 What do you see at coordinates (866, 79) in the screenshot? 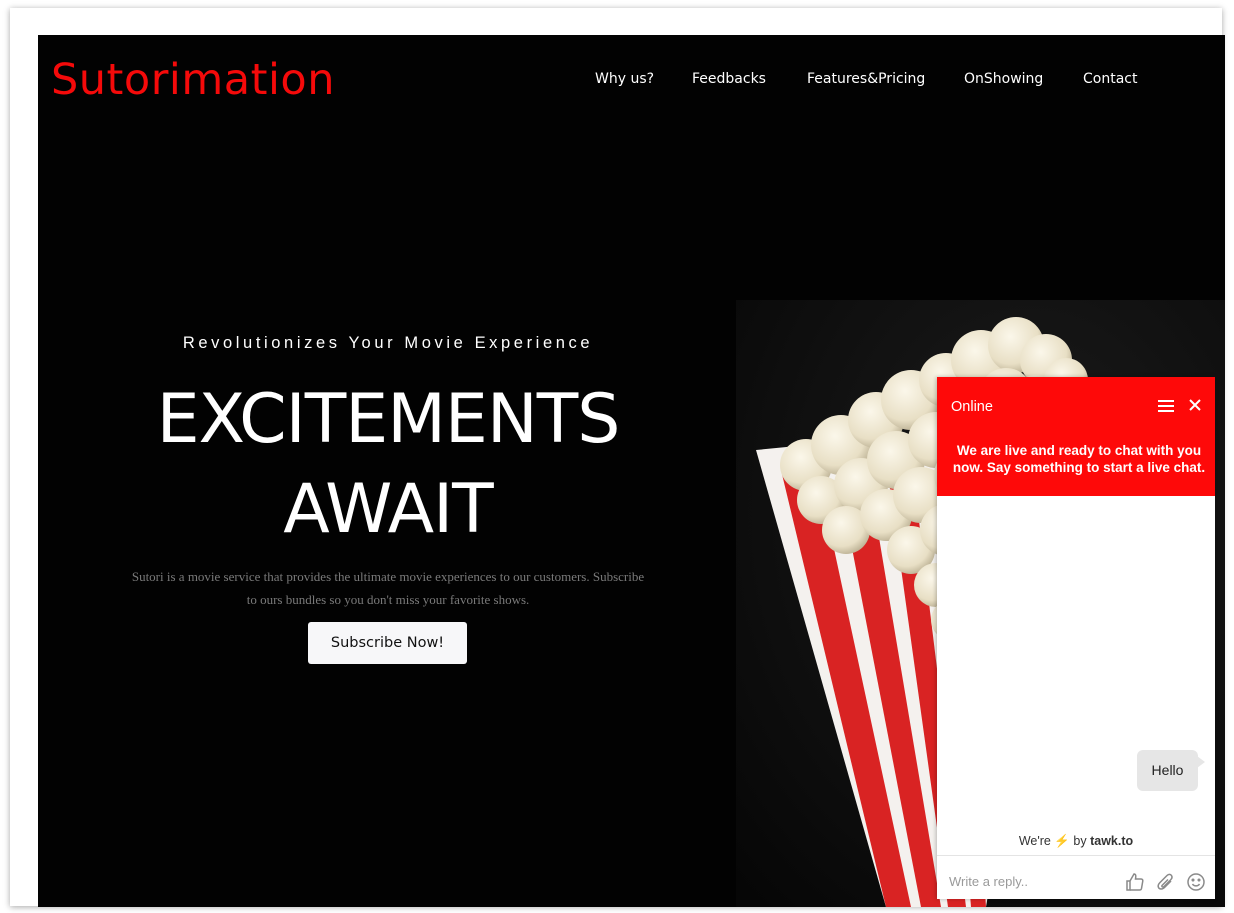
I see `nav-features-pricing: Features&Pricing` at bounding box center [866, 79].